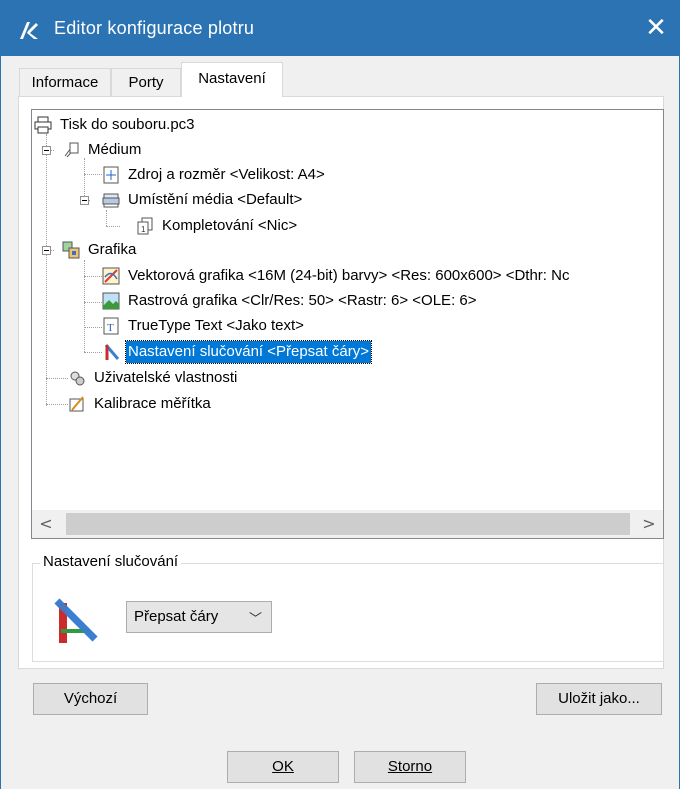  What do you see at coordinates (176, 616) in the screenshot?
I see `merge-control-select-value: Přepsat čáry` at bounding box center [176, 616].